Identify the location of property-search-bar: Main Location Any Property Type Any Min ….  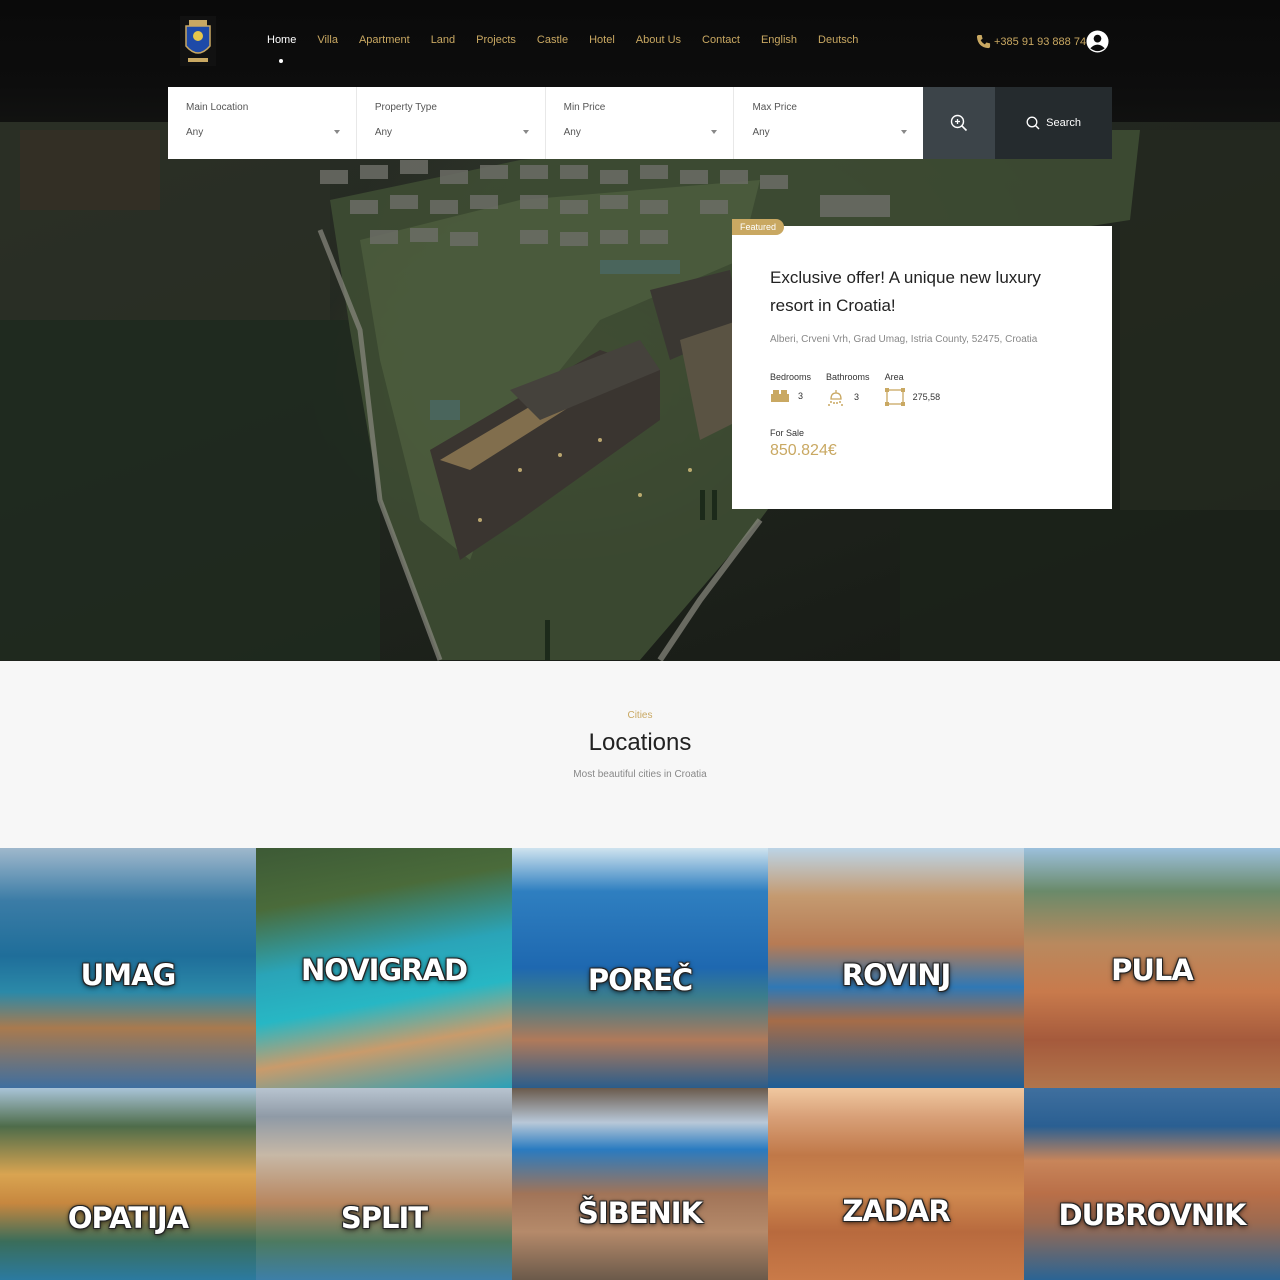
(640, 123).